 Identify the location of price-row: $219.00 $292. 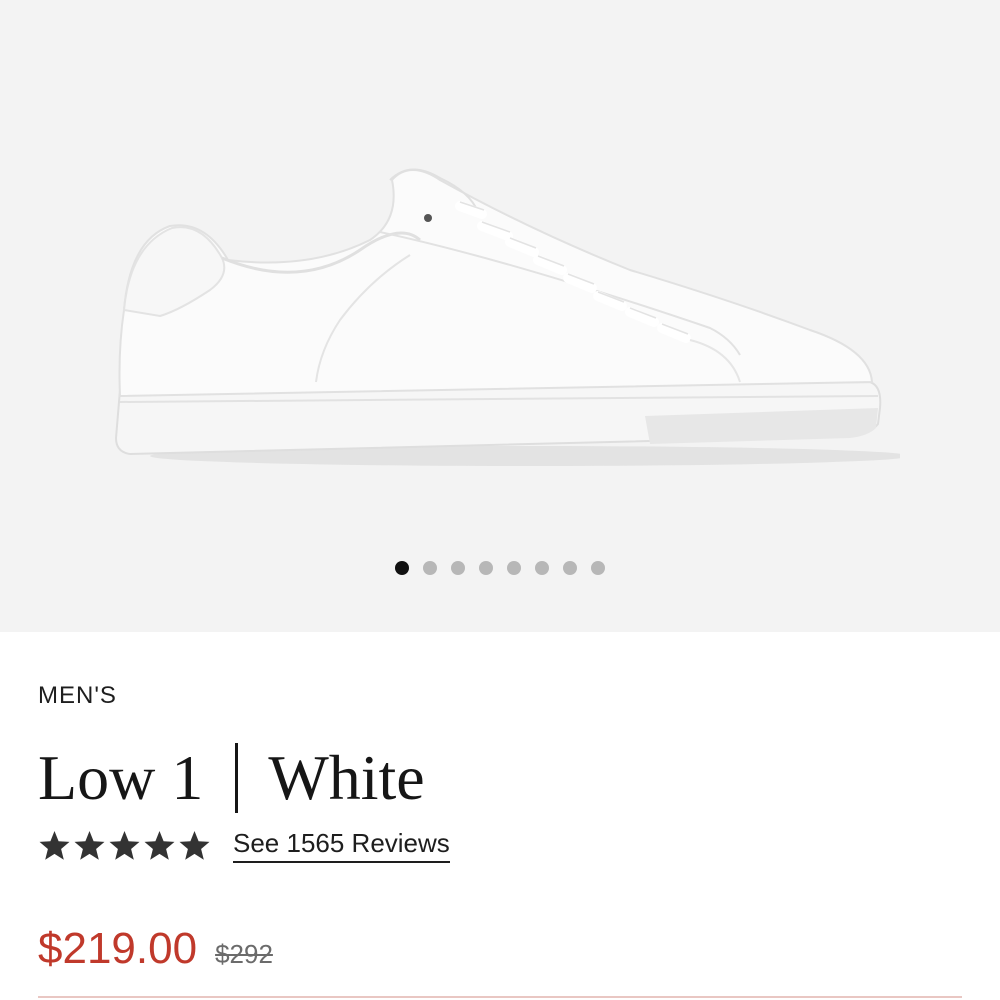
(155, 949).